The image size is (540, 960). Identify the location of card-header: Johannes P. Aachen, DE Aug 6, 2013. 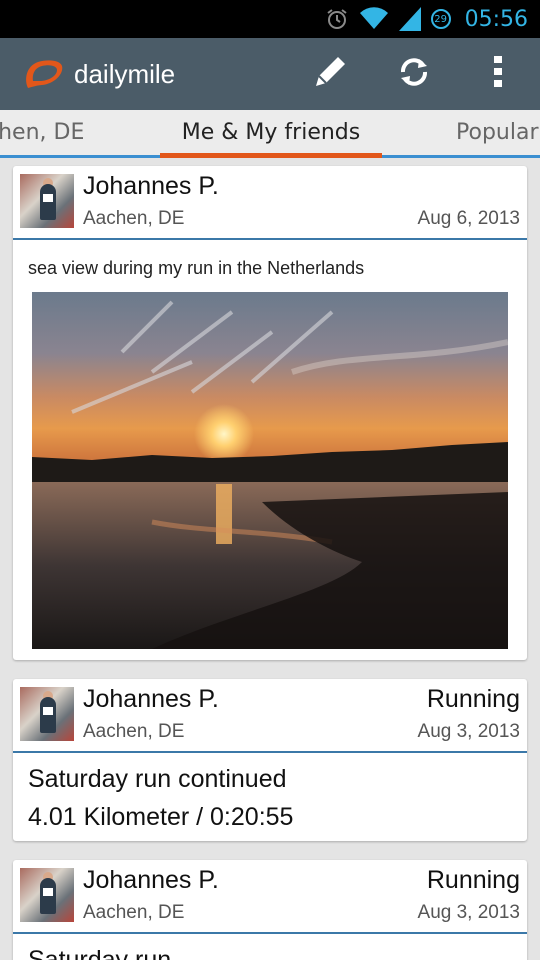
(270, 203).